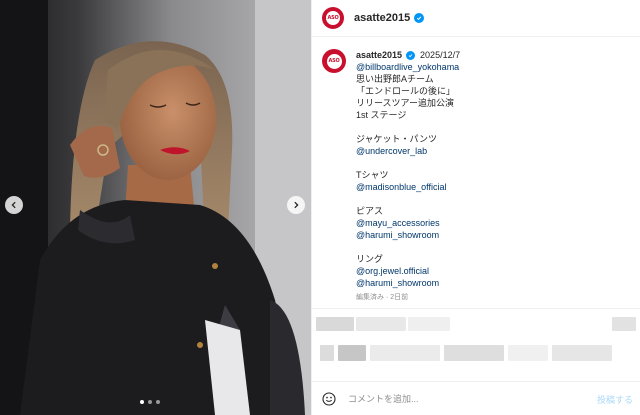  Describe the element at coordinates (329, 398) in the screenshot. I see `emoji-icon` at that location.